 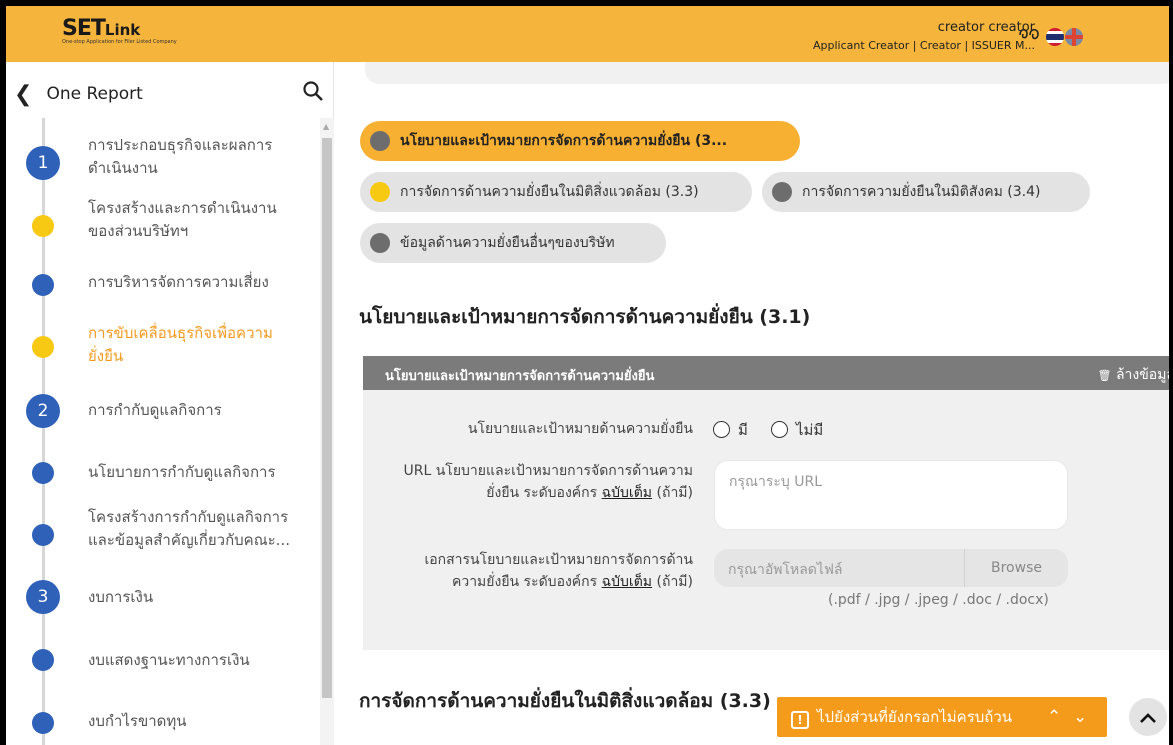 What do you see at coordinates (942, 717) in the screenshot?
I see `go-to-incomplete-bar: ! ไปยังส่วนที่ยังกรอกไม่ครบถ้วน ⌃ ⌄` at bounding box center [942, 717].